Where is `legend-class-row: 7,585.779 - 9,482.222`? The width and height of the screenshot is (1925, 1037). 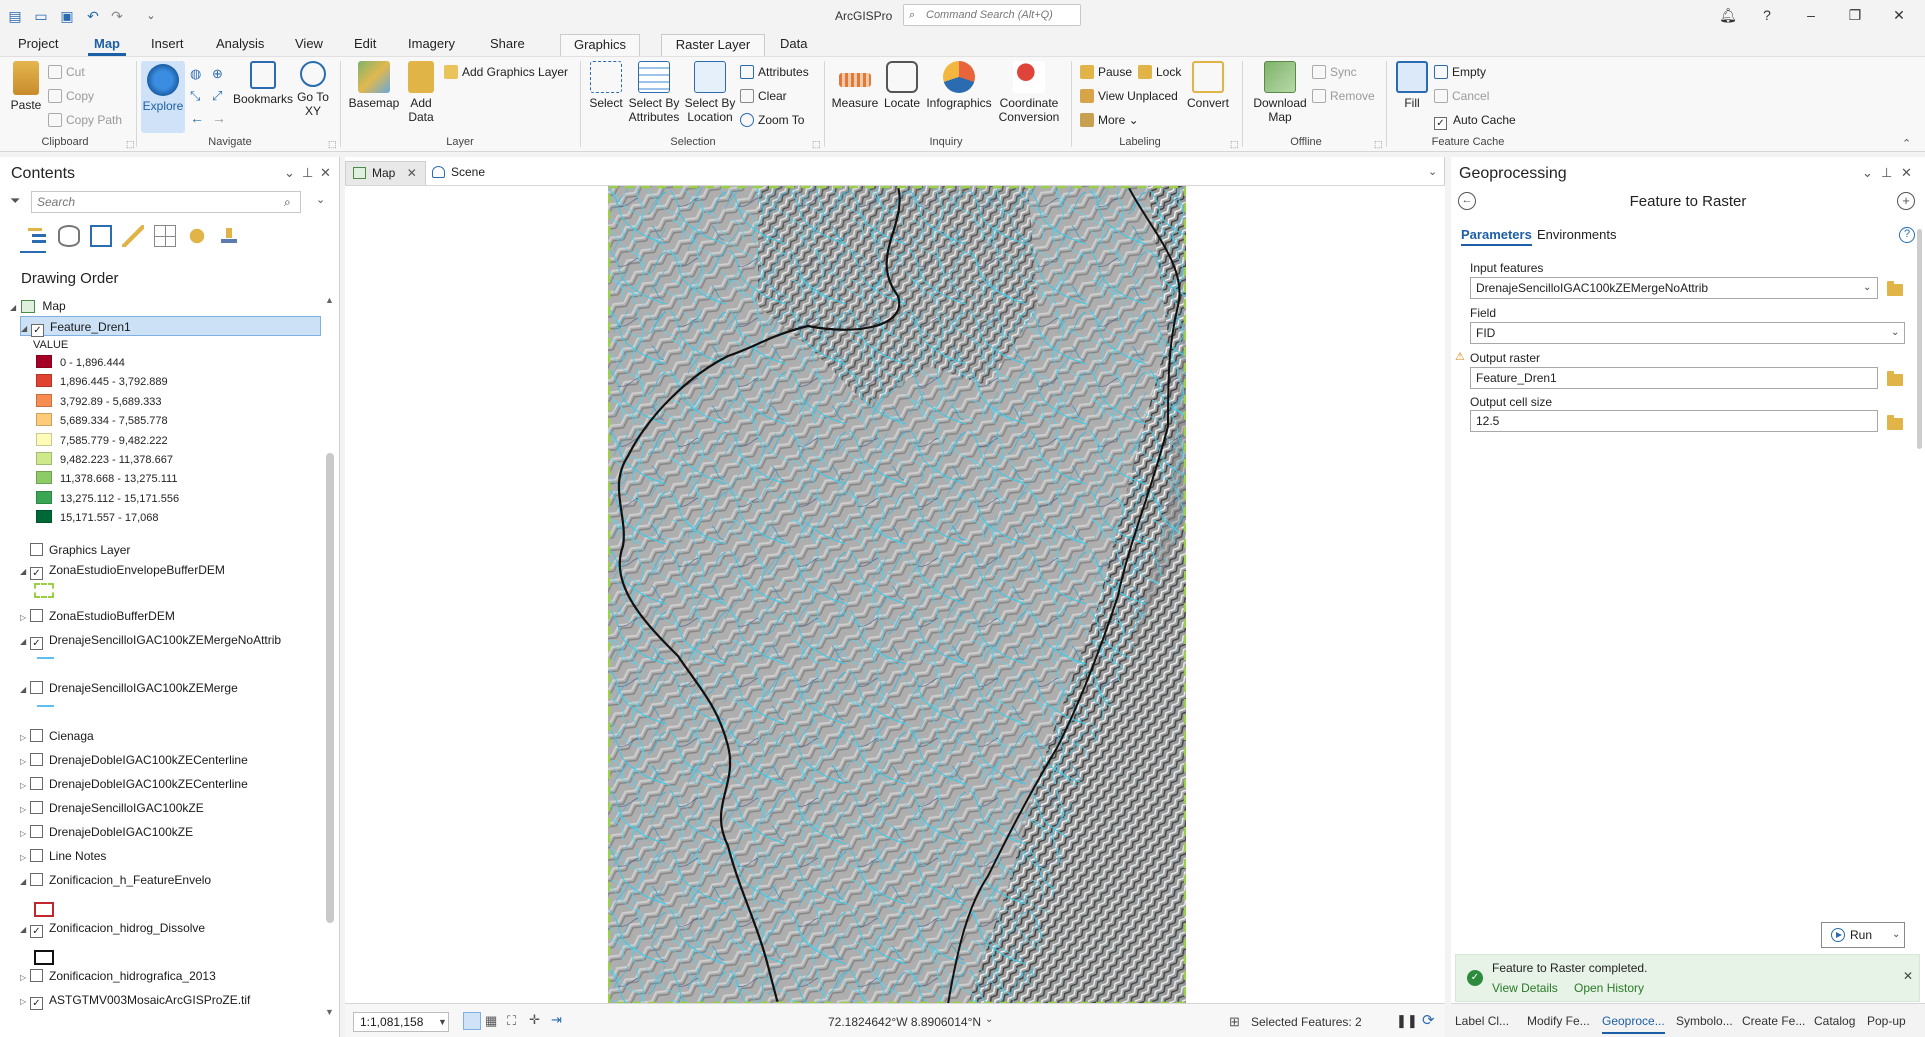 legend-class-row: 7,585.779 - 9,482.222 is located at coordinates (102, 441).